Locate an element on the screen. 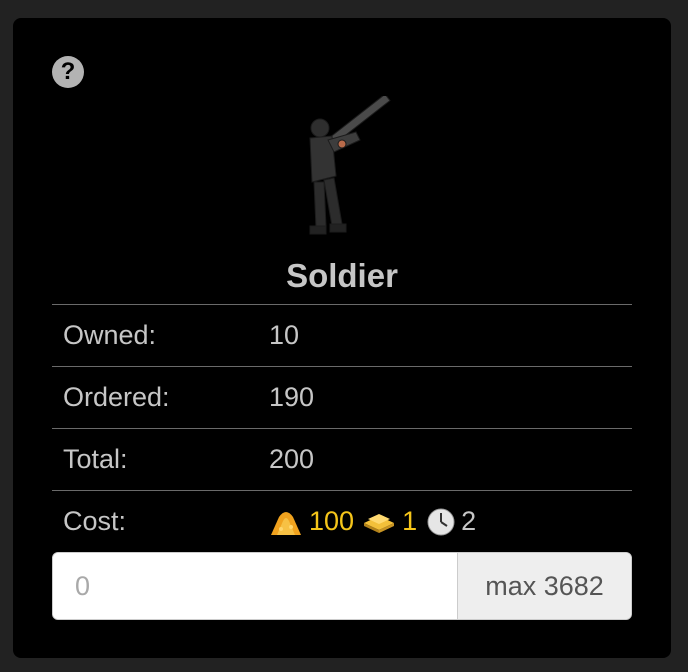 This screenshot has height=672, width=688. ordered-label: Ordered: is located at coordinates (116, 397).